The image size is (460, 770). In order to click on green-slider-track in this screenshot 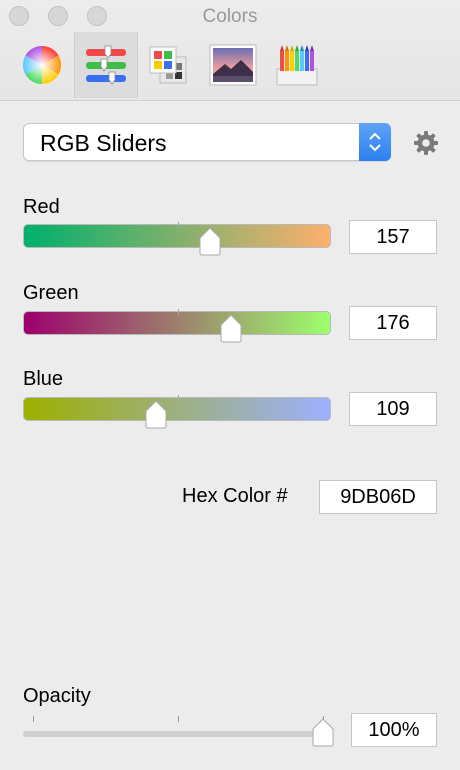, I will do `click(177, 322)`.